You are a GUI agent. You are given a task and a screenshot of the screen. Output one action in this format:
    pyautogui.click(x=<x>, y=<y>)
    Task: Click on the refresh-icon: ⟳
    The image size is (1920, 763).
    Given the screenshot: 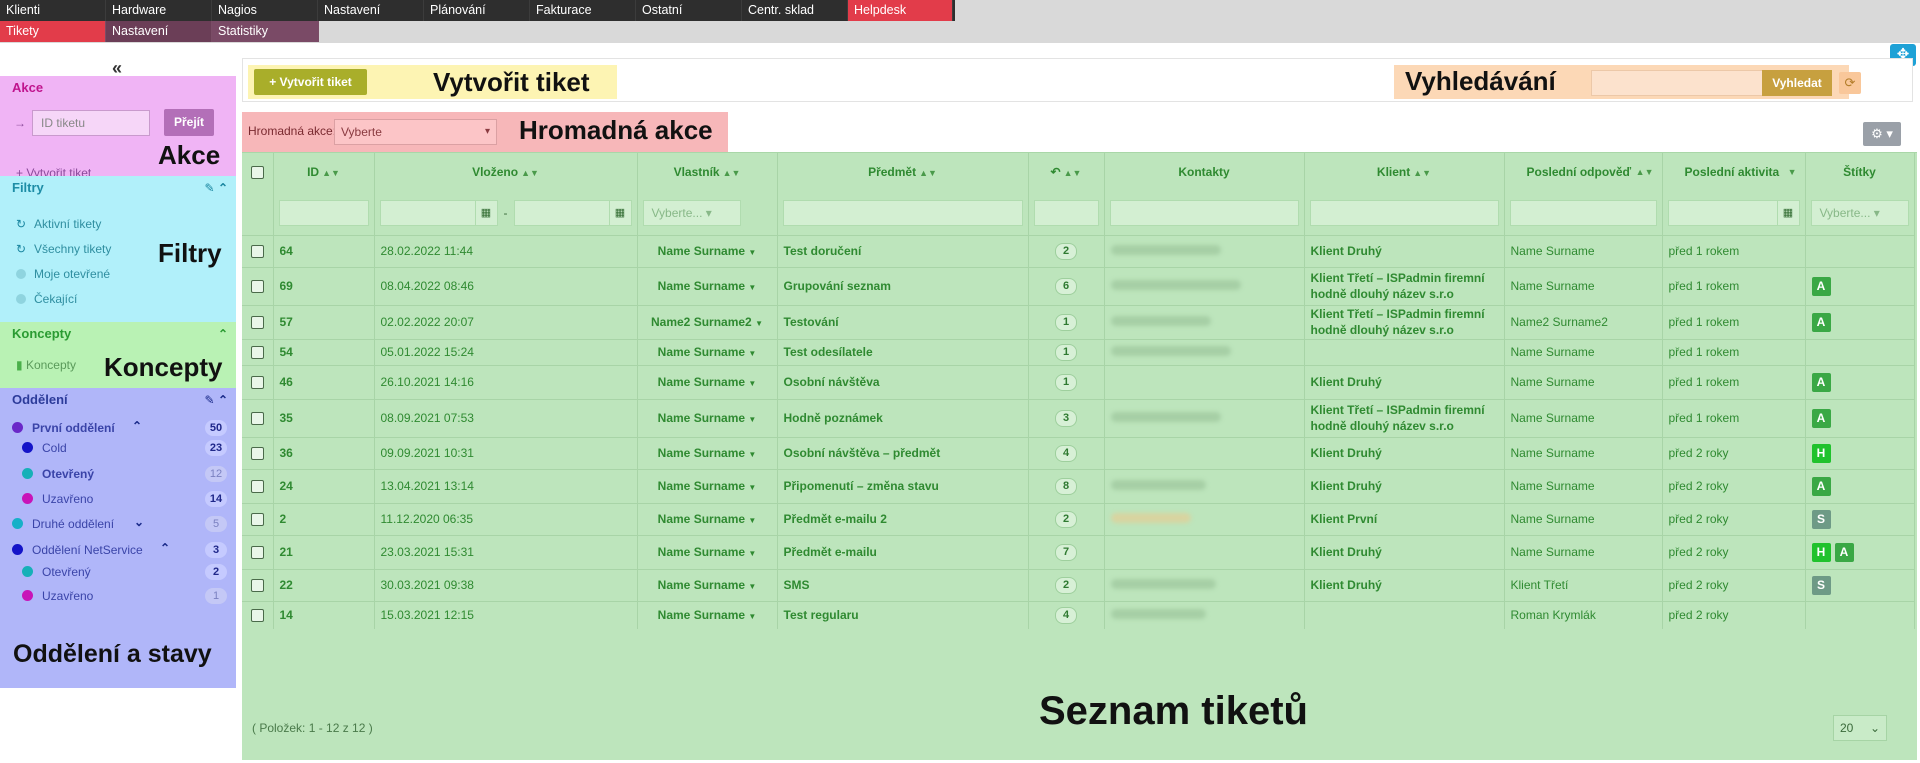 What is the action you would take?
    pyautogui.click(x=1850, y=83)
    